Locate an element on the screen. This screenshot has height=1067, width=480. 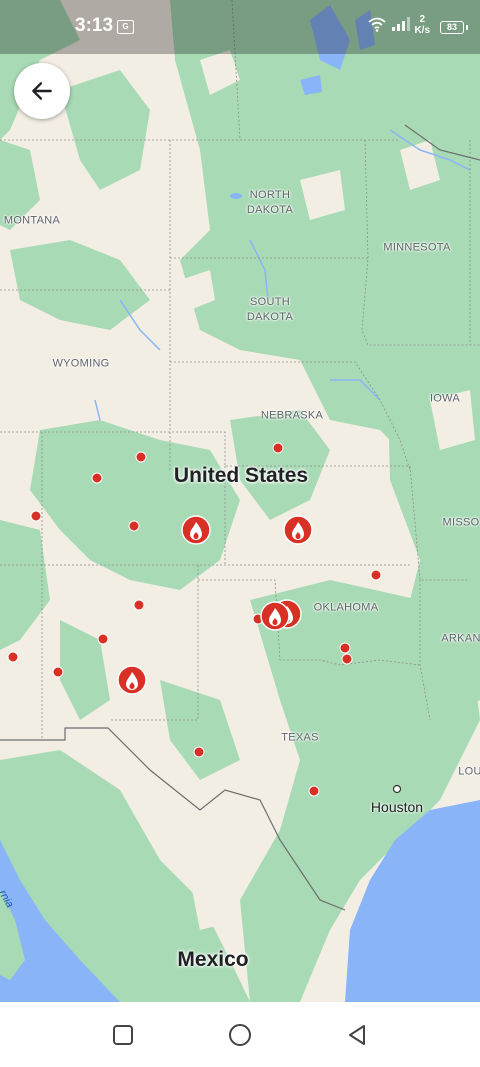
square-icon is located at coordinates (123, 1035).